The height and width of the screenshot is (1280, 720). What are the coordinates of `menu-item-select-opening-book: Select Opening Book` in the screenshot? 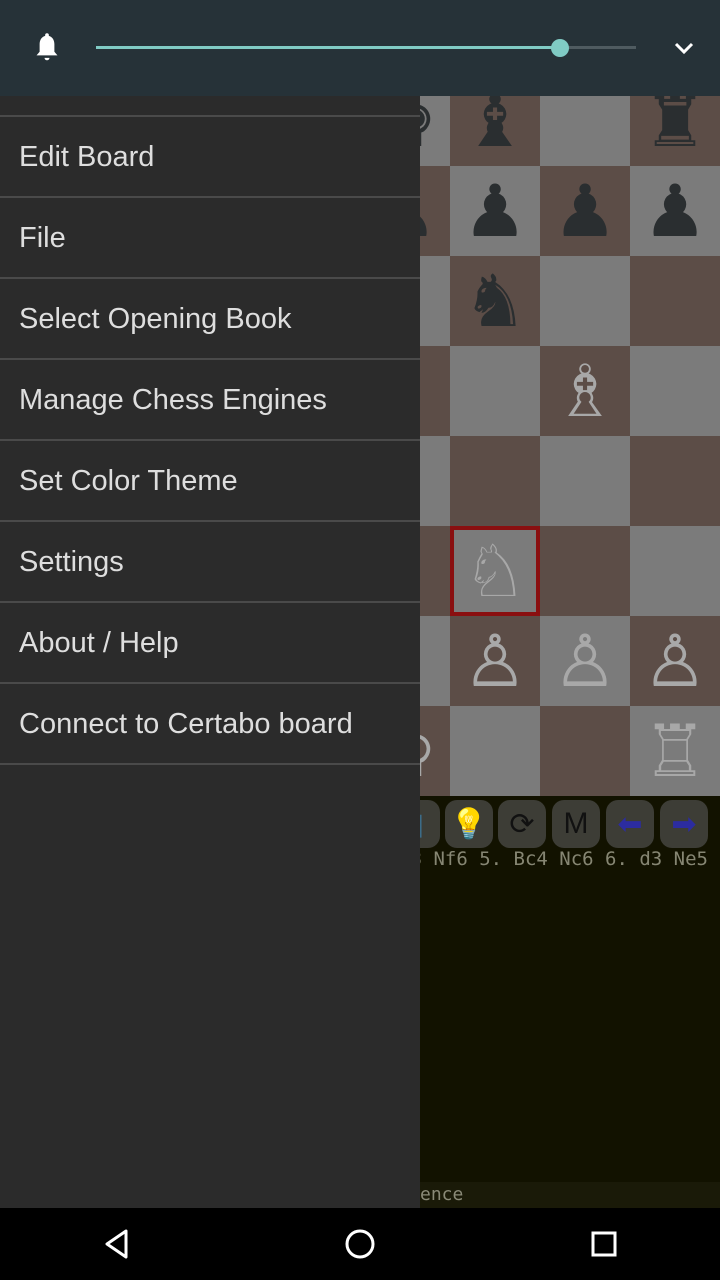 It's located at (210, 319).